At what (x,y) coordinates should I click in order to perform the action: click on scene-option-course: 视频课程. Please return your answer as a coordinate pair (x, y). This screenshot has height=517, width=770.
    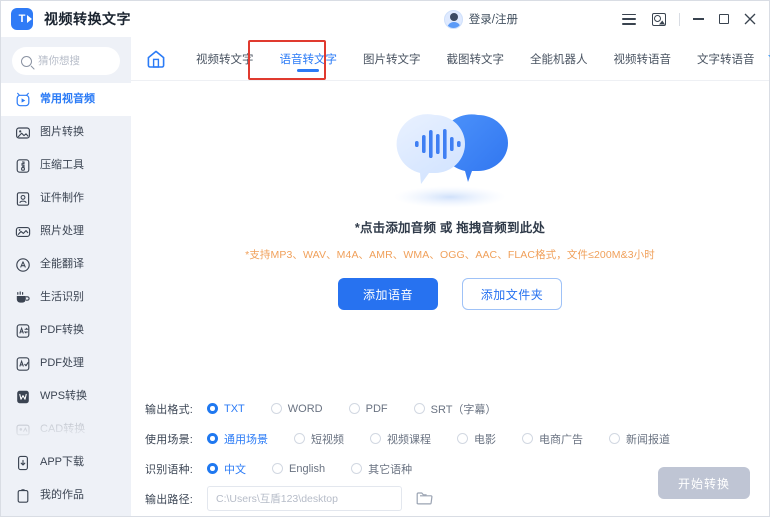
    Looking at the image, I should click on (400, 439).